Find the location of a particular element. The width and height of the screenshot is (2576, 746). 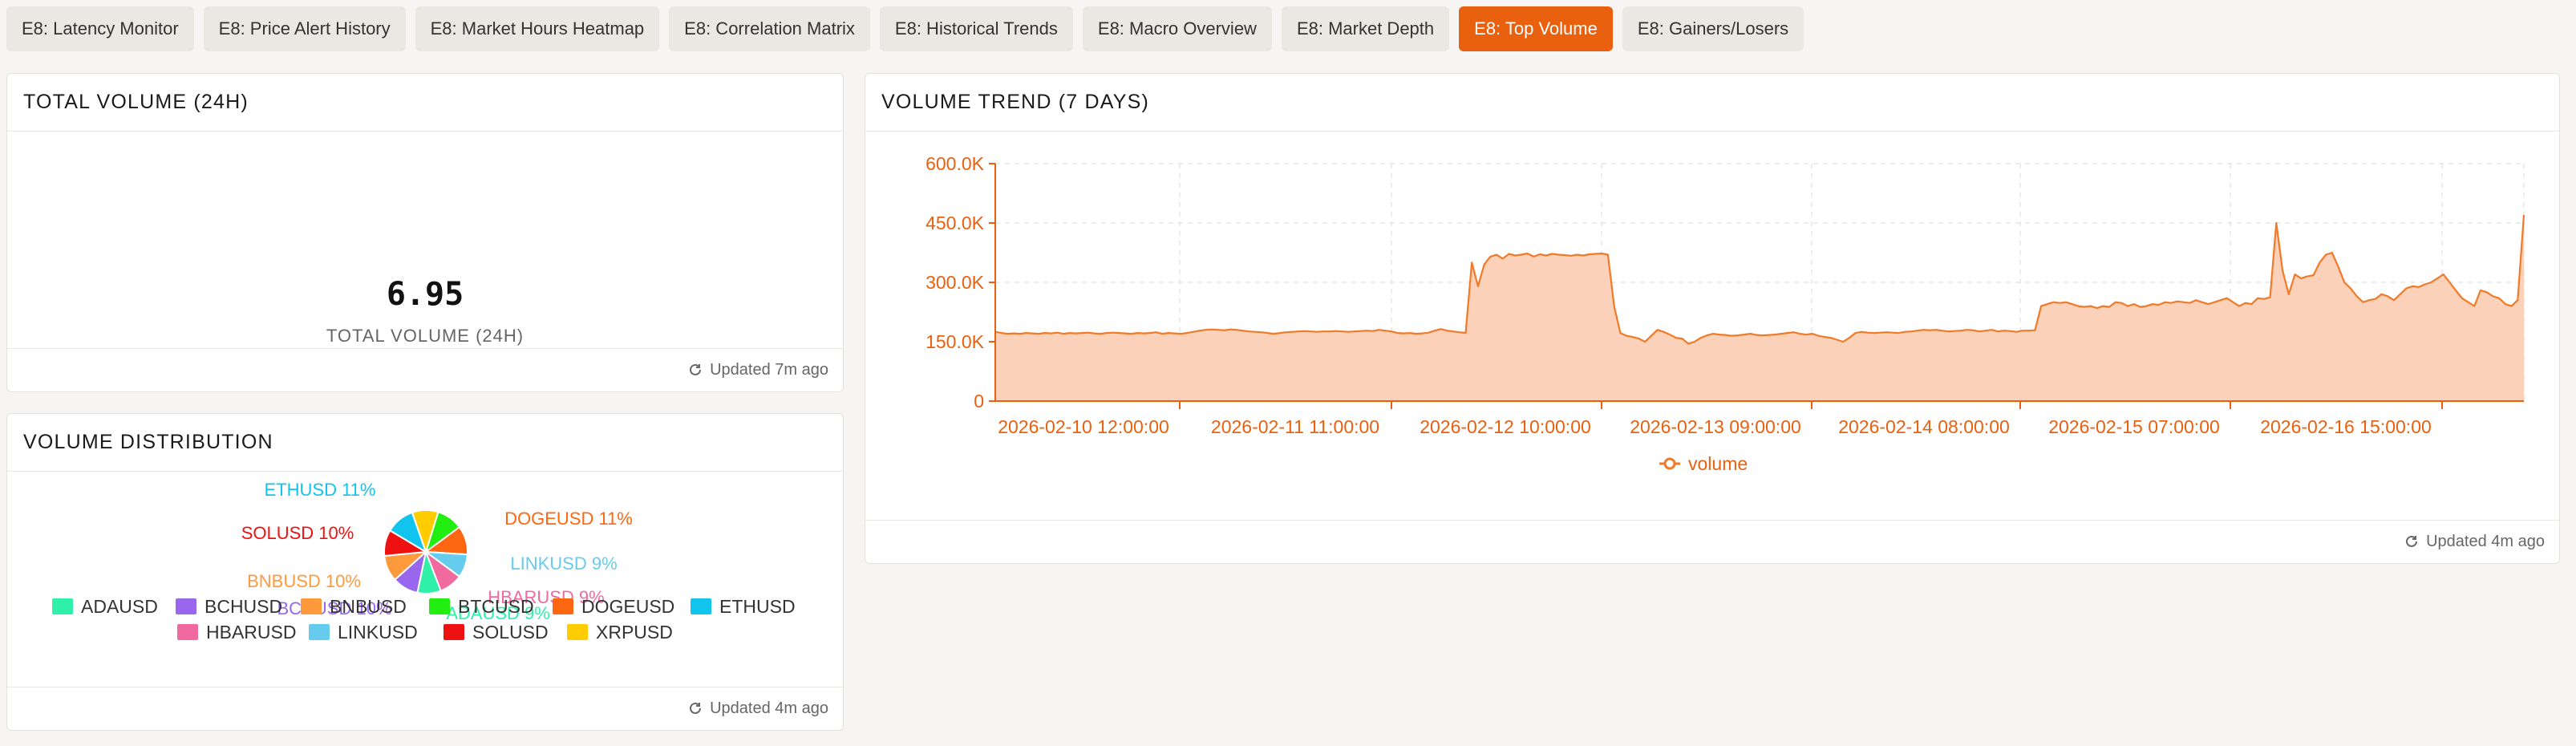

volume-trend-title-text: VOLUME TREND (7 DAYS) is located at coordinates (1016, 102).